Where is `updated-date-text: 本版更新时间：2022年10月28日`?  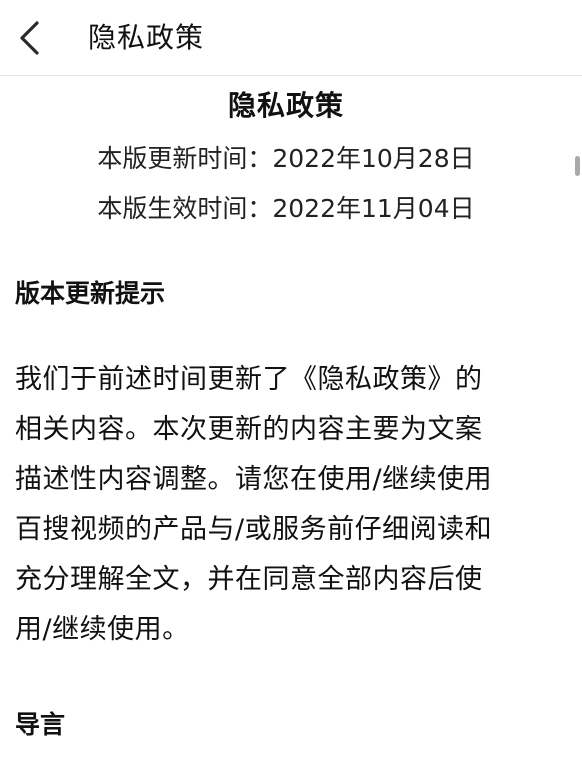 updated-date-text: 本版更新时间：2022年10月28日 is located at coordinates (286, 158).